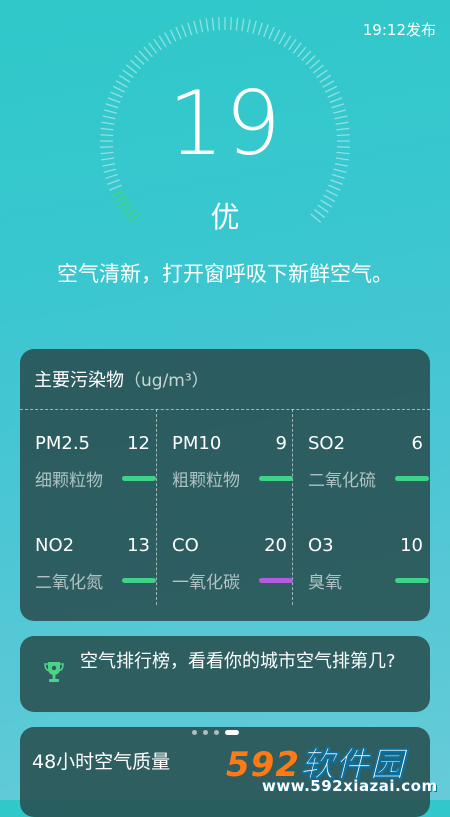  I want to click on publish-time: 19:12发布, so click(399, 29).